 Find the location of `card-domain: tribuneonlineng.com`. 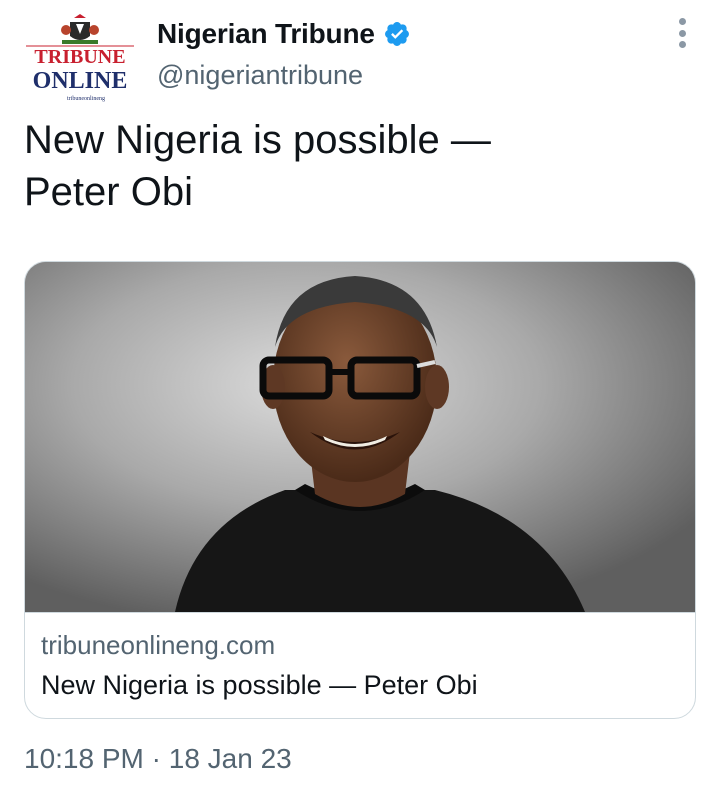

card-domain: tribuneonlineng.com is located at coordinates (158, 645).